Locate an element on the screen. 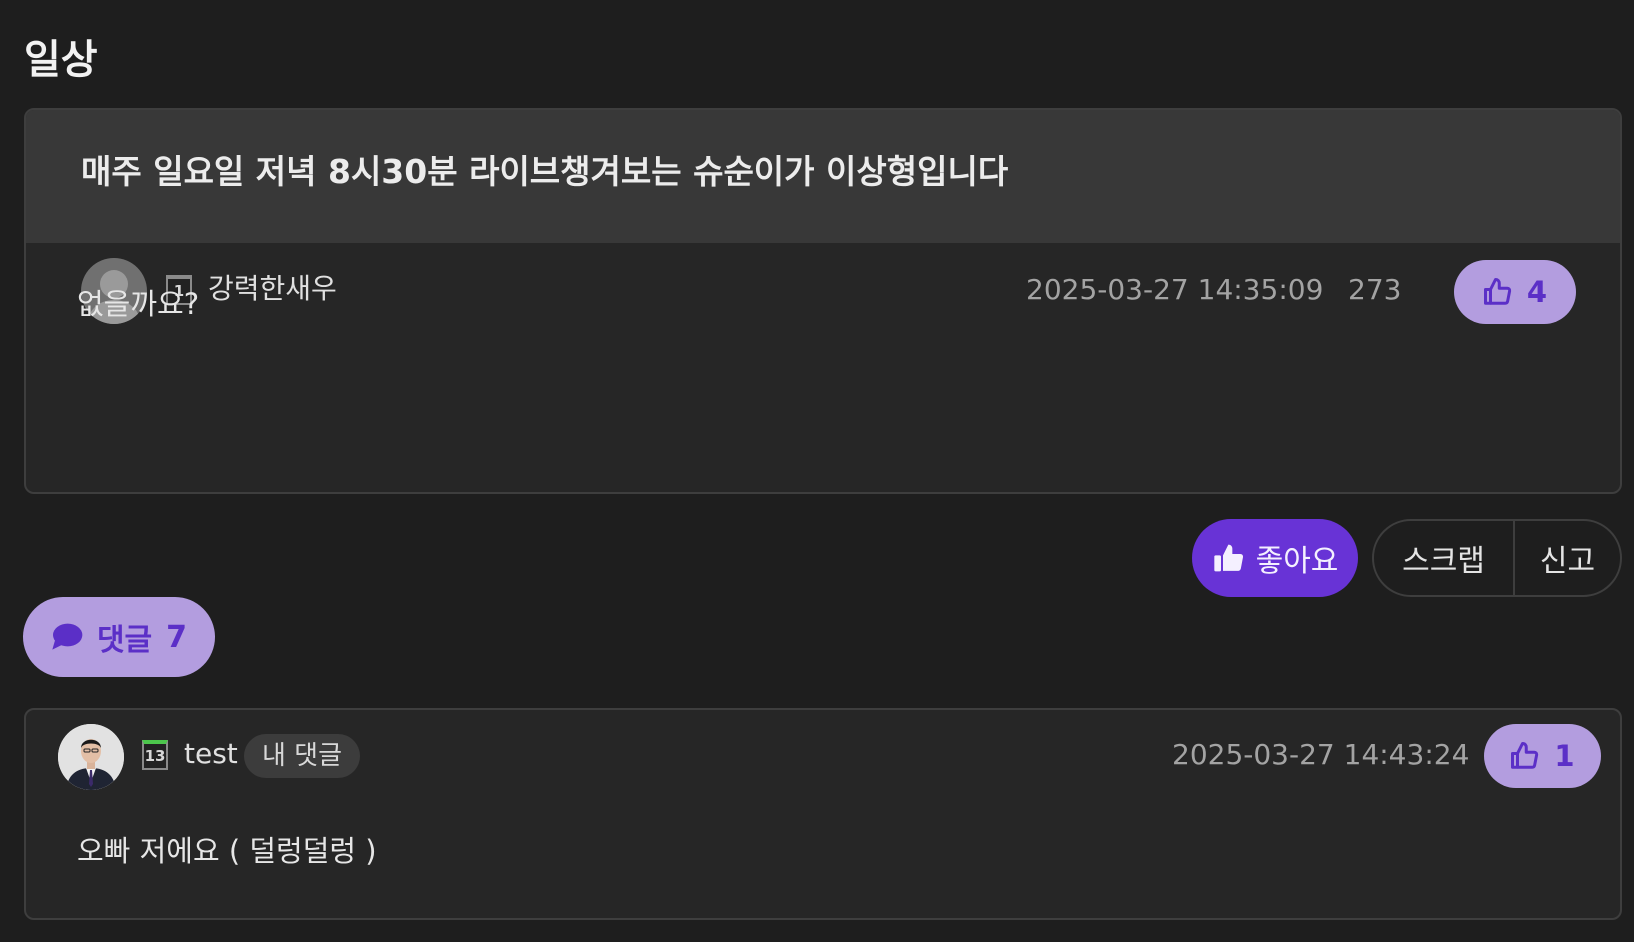 The width and height of the screenshot is (1634, 942). comments-toggle-button: 댓글 7 is located at coordinates (119, 637).